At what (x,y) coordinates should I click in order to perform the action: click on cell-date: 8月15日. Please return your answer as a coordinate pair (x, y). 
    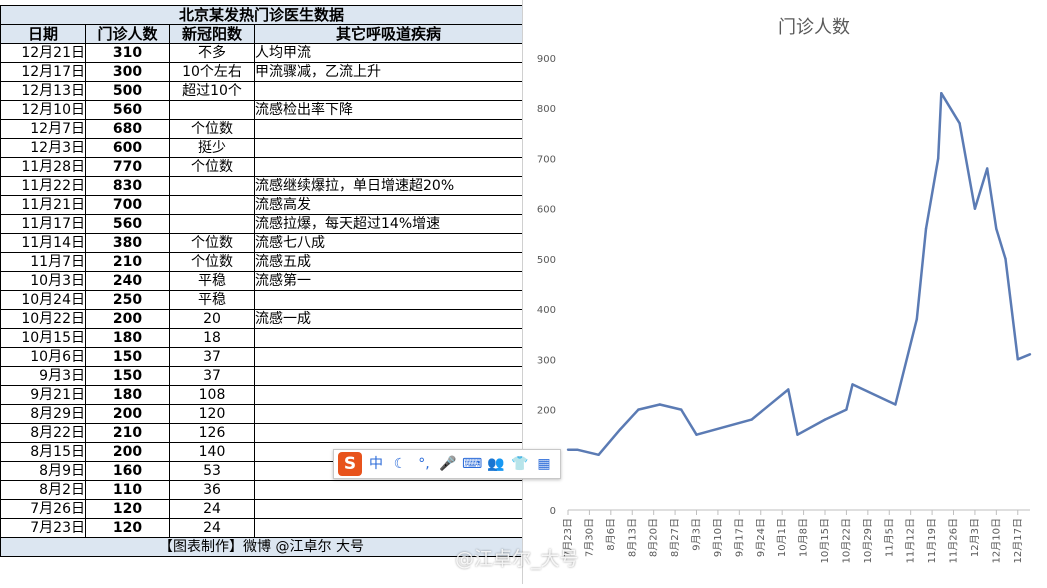
    Looking at the image, I should click on (43, 452).